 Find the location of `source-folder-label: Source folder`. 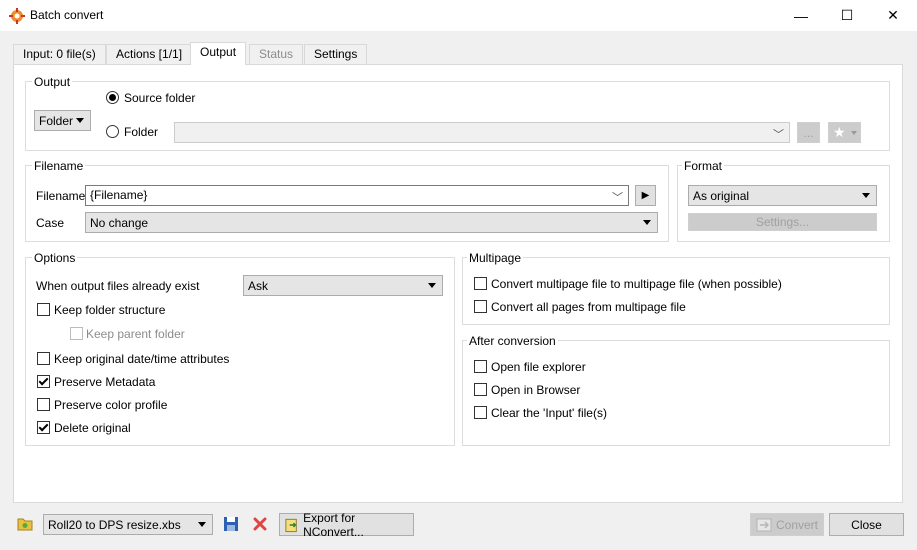

source-folder-label: Source folder is located at coordinates (160, 98).